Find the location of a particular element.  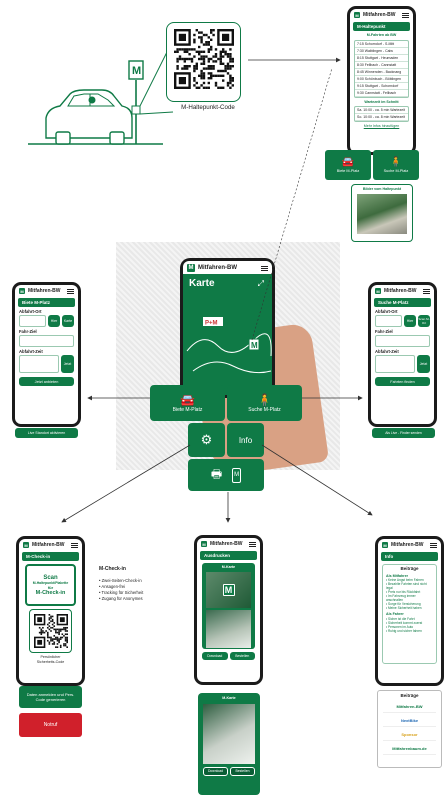

info-list-item: • Im Fahrzeug immer anschnallen is located at coordinates (401, 598).